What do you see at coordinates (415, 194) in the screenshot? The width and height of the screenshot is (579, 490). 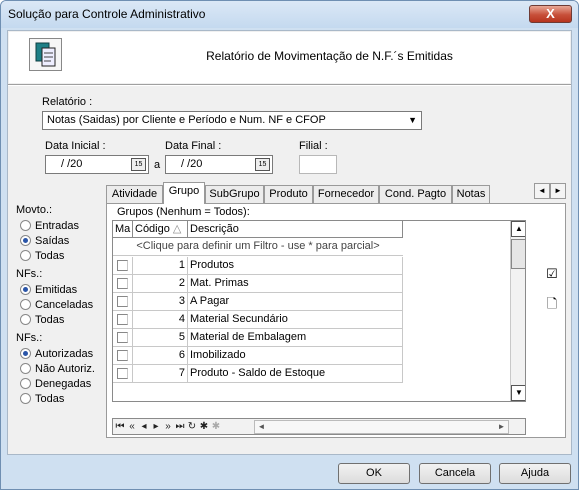 I see `tab-cond-pagto: Cond. Pagto` at bounding box center [415, 194].